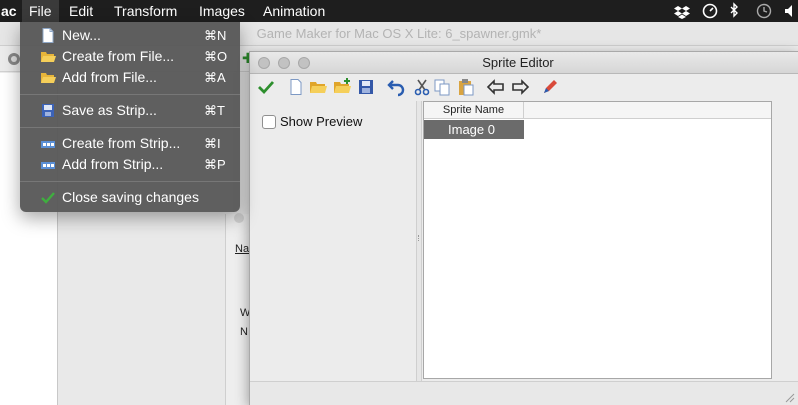 The image size is (798, 405). Describe the element at coordinates (48, 143) in the screenshot. I see `strip-create-icon` at that location.